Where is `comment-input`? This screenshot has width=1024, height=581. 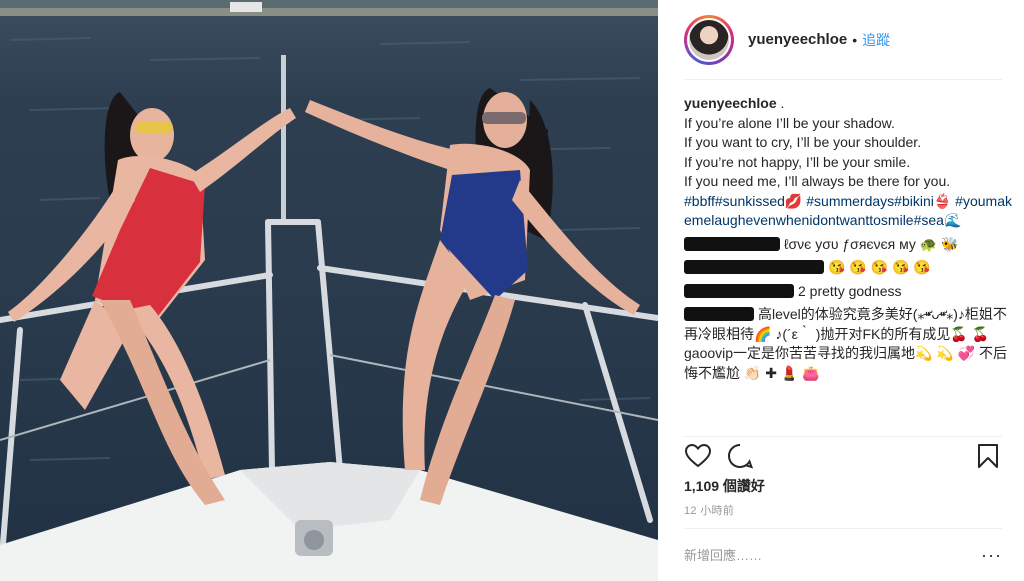 comment-input is located at coordinates (833, 555).